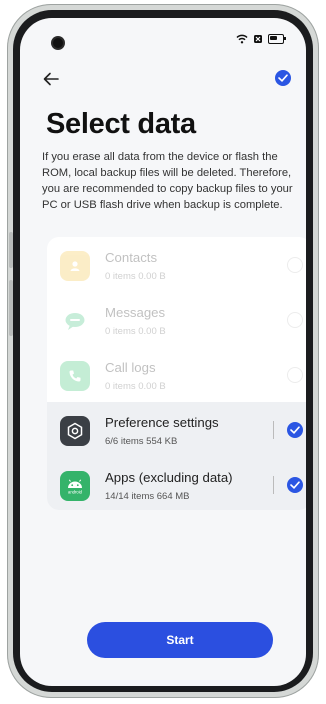  Describe the element at coordinates (162, 422) in the screenshot. I see `item-name: Preference settings` at that location.